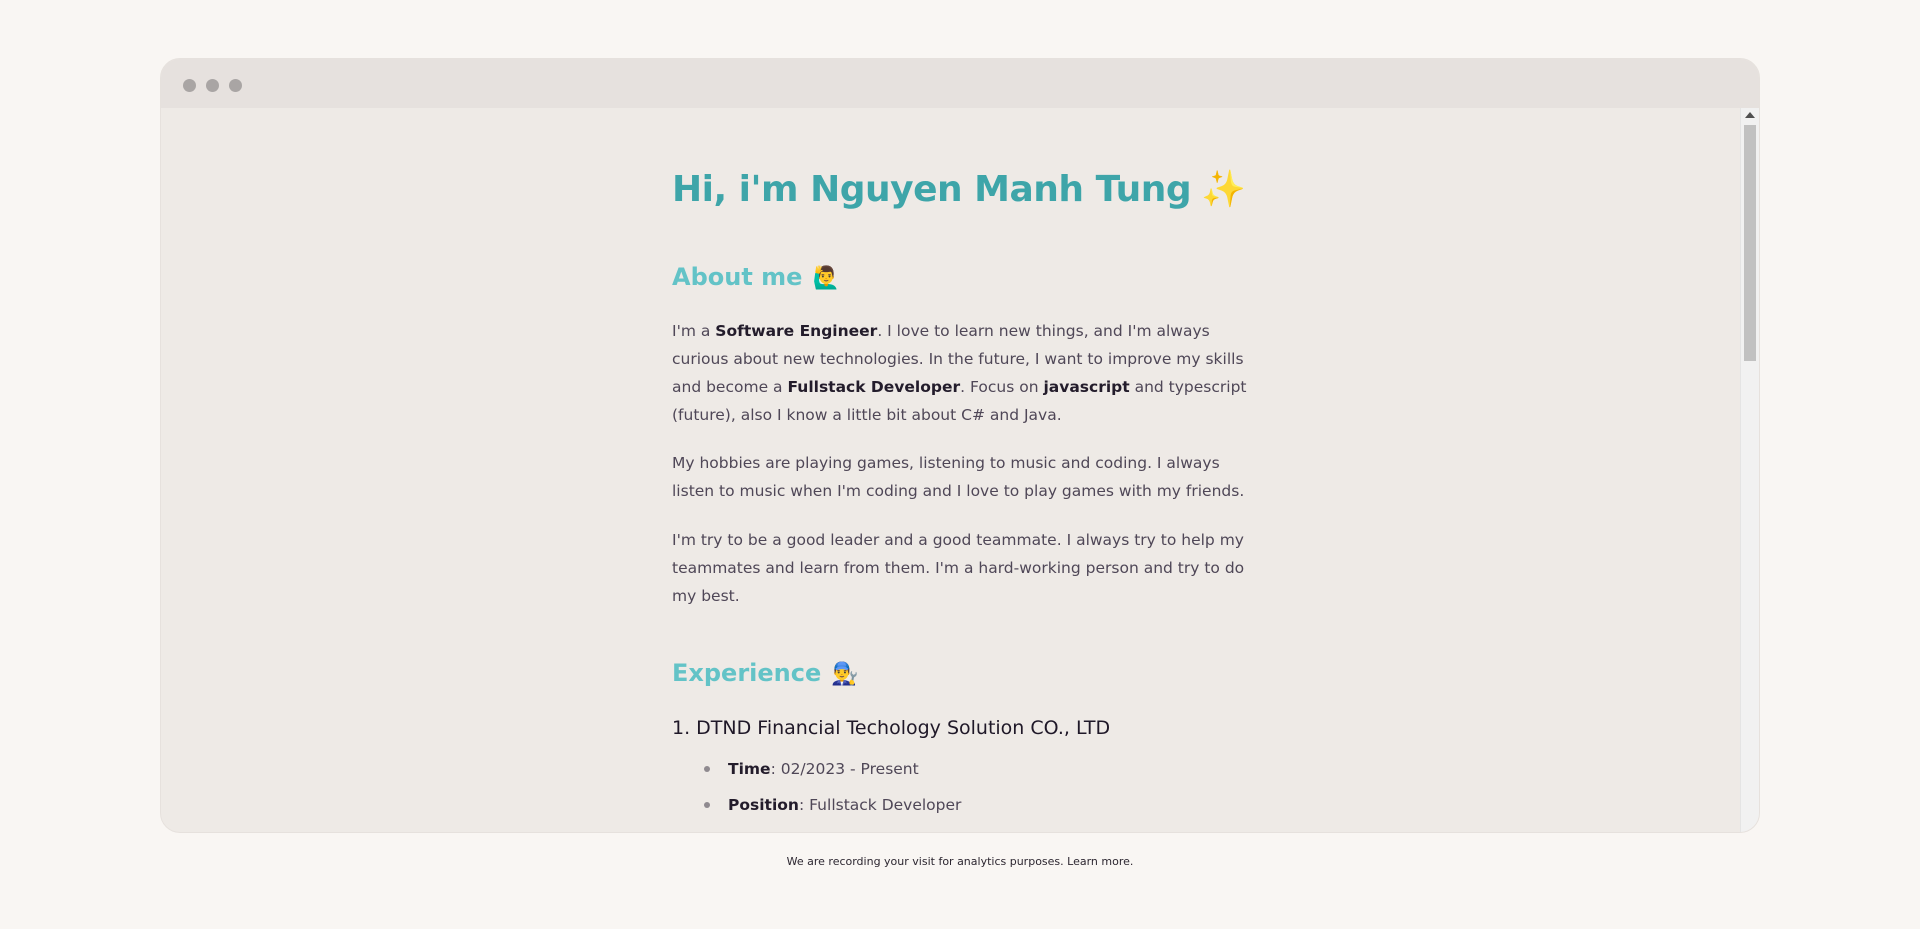  What do you see at coordinates (1750, 243) in the screenshot?
I see `scrollbar-thumb` at bounding box center [1750, 243].